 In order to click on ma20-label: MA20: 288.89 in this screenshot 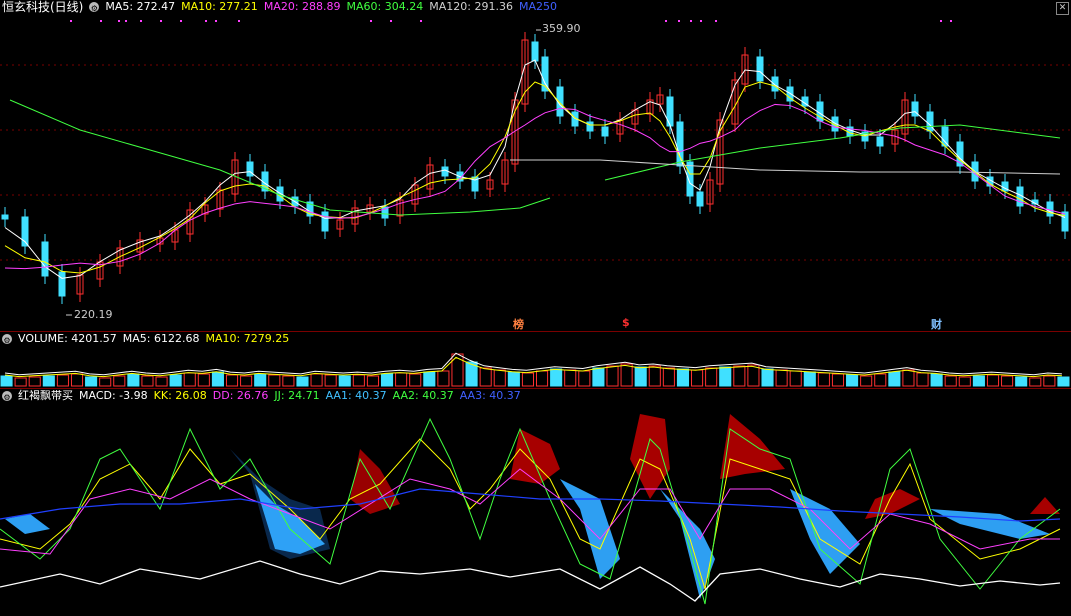, I will do `click(302, 6)`.